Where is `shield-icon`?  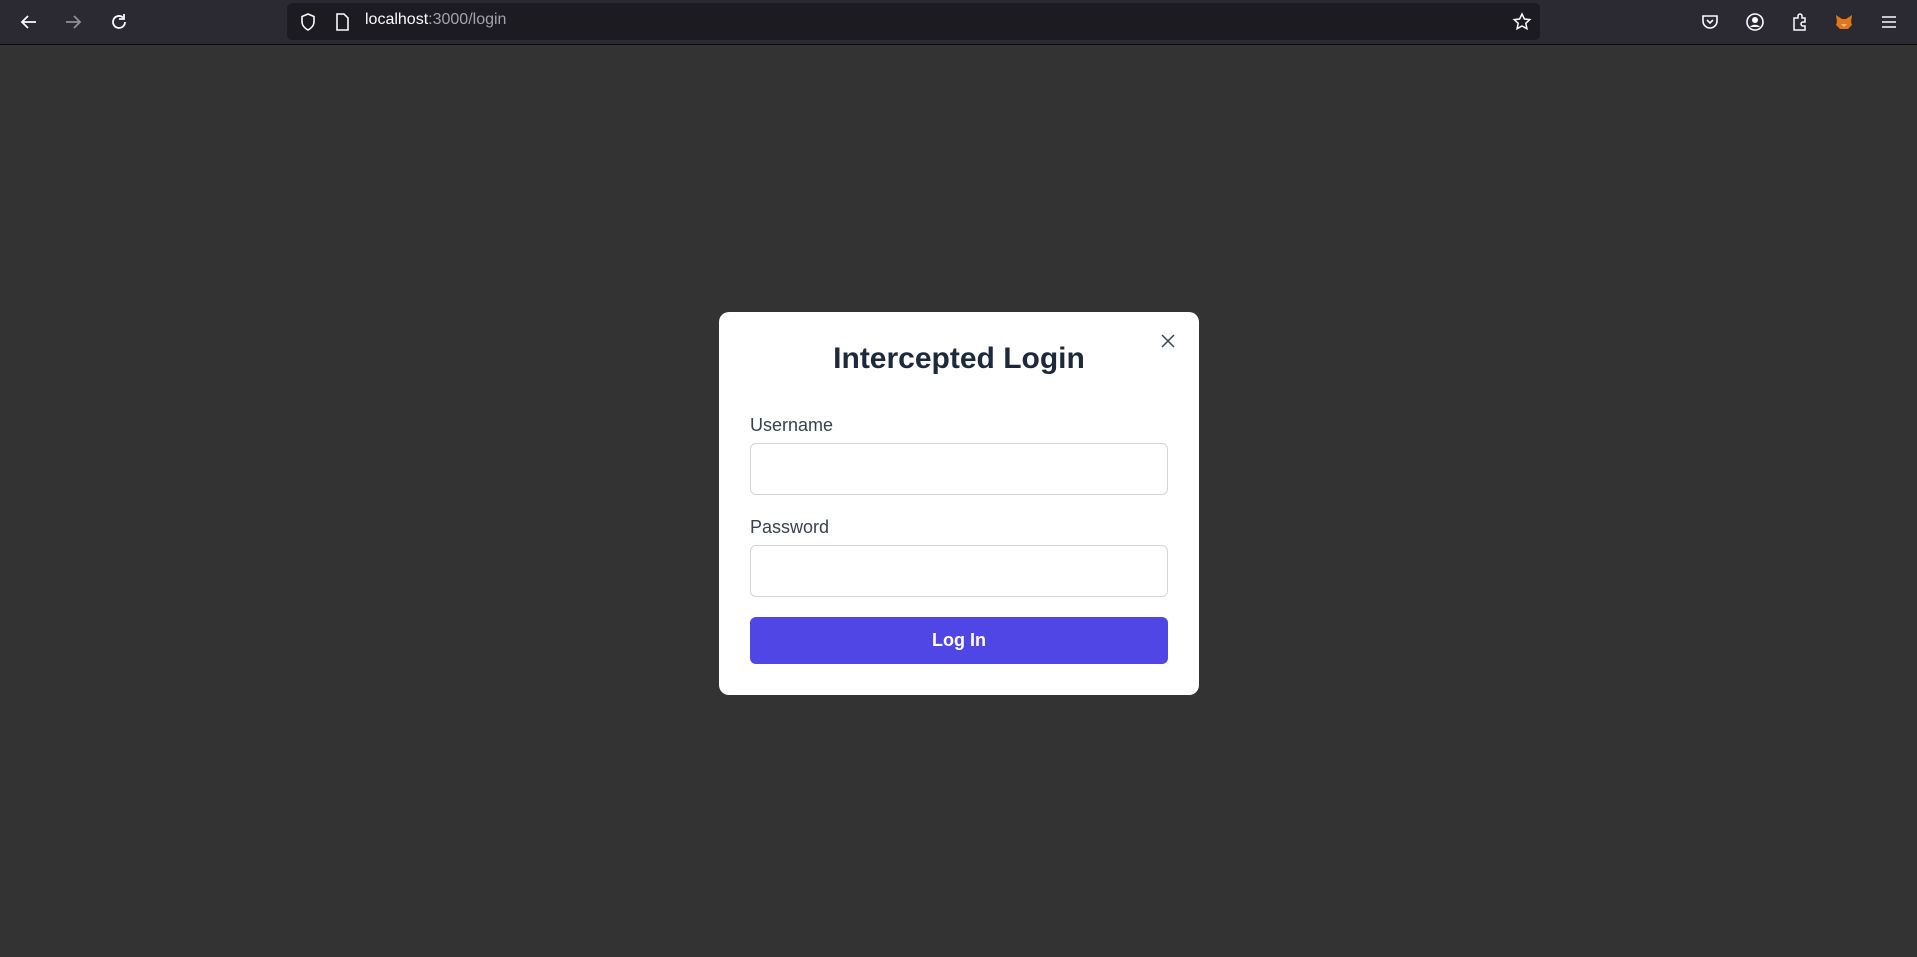
shield-icon is located at coordinates (308, 22).